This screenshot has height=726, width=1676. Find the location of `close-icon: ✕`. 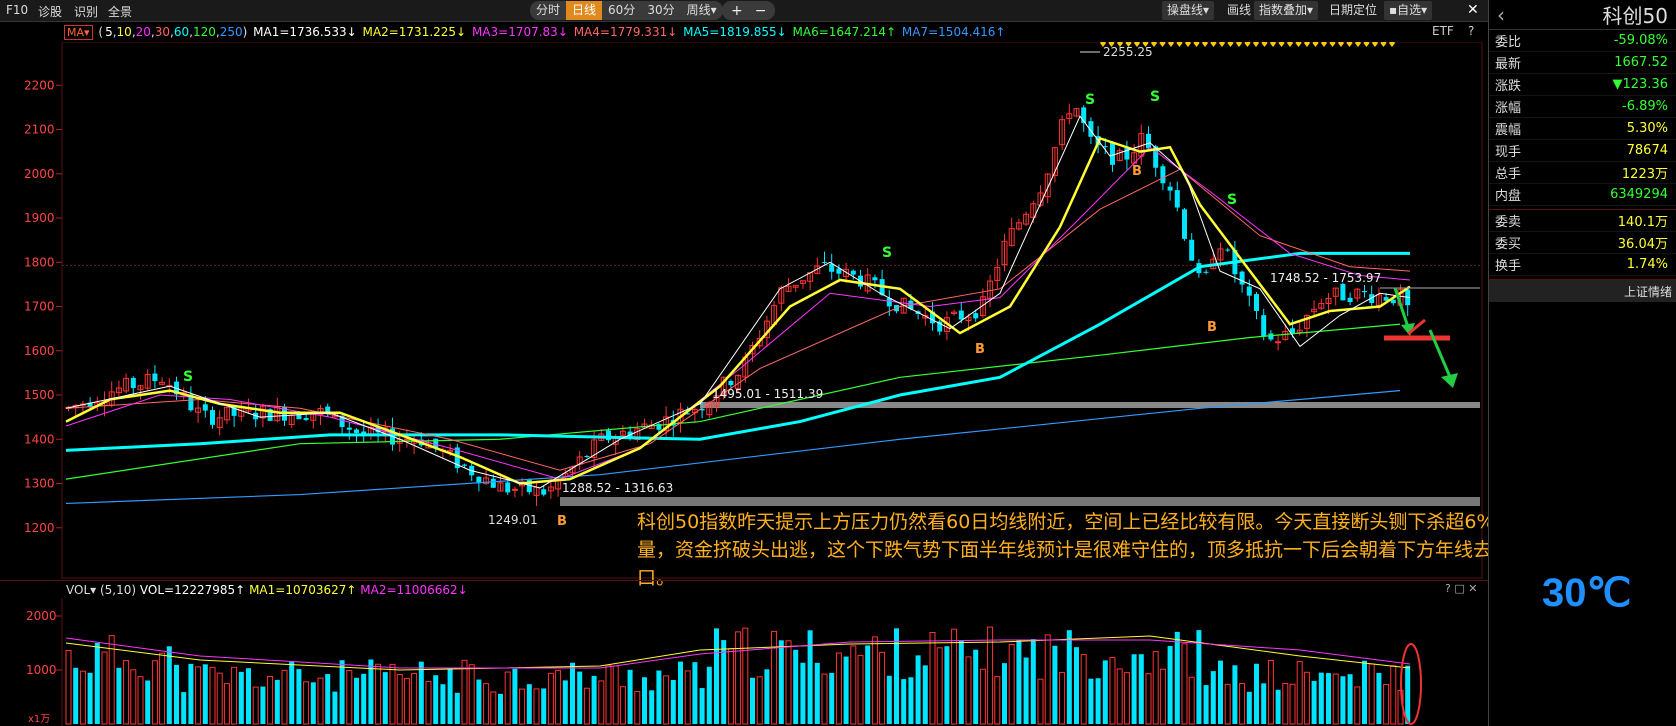

close-icon: ✕ is located at coordinates (1473, 10).